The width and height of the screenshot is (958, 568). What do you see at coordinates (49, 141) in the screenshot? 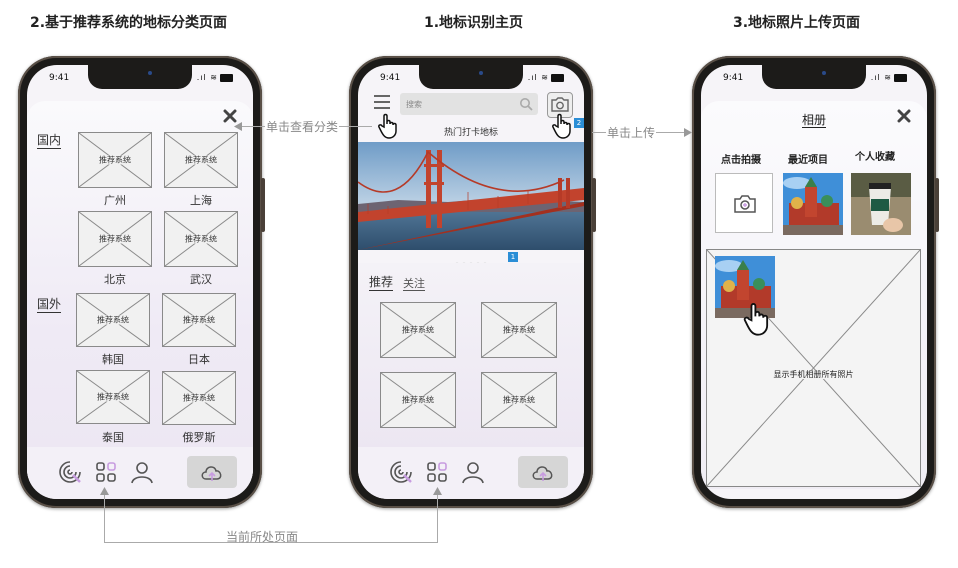
I see `section-domestic: 国内` at bounding box center [49, 141].